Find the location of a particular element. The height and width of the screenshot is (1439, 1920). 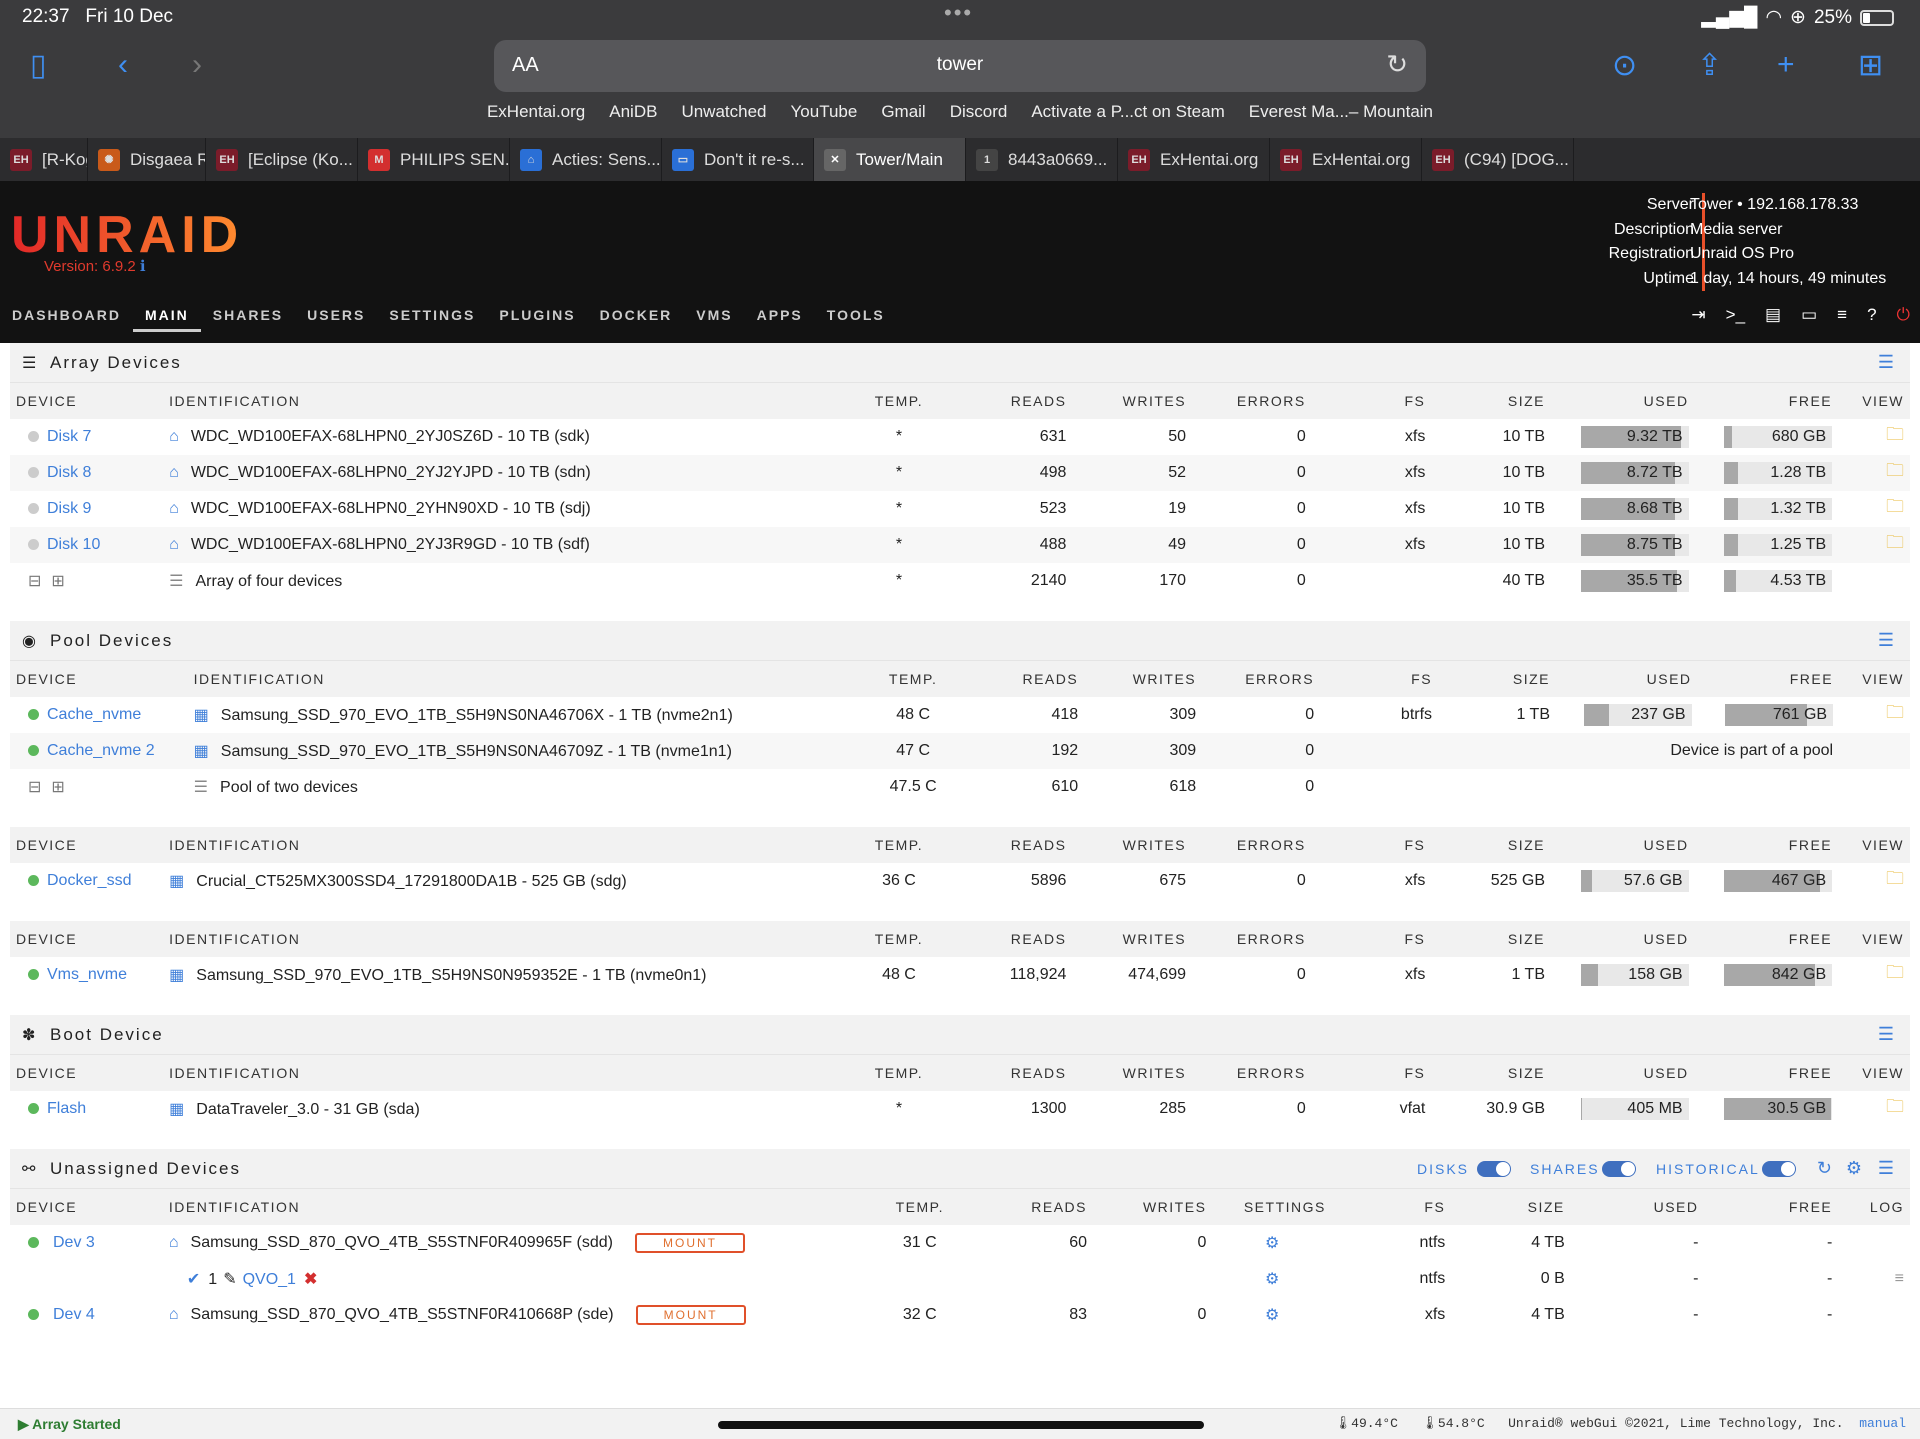

device-link: Cache_nvme is located at coordinates (94, 714).